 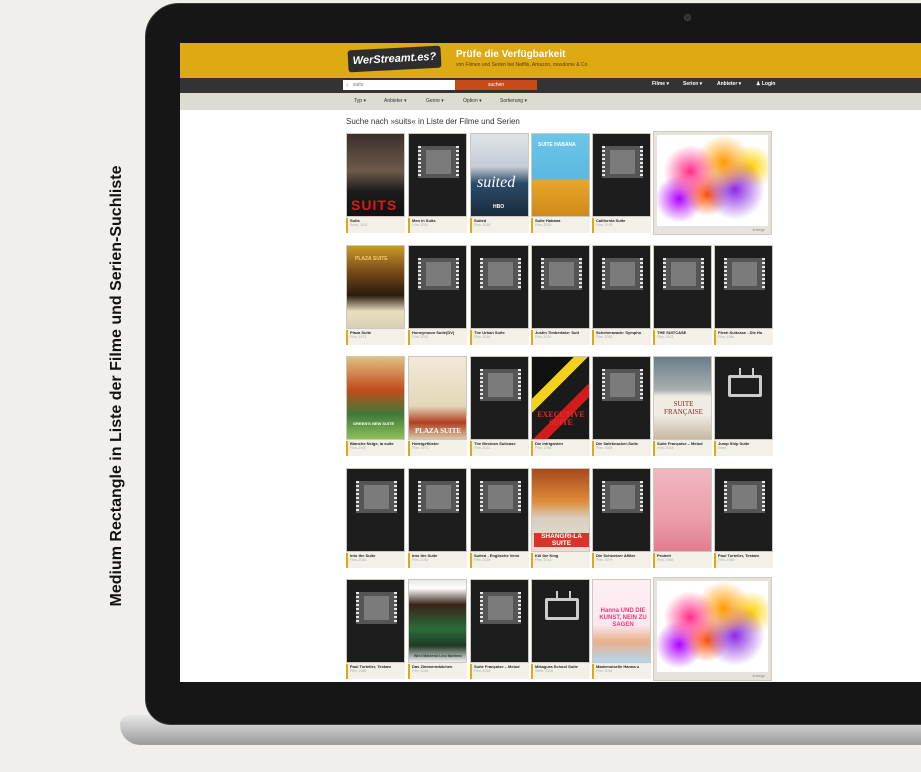 I want to click on result-tile: Honeymoon Suite(DV) Film, 2013, so click(x=437, y=295).